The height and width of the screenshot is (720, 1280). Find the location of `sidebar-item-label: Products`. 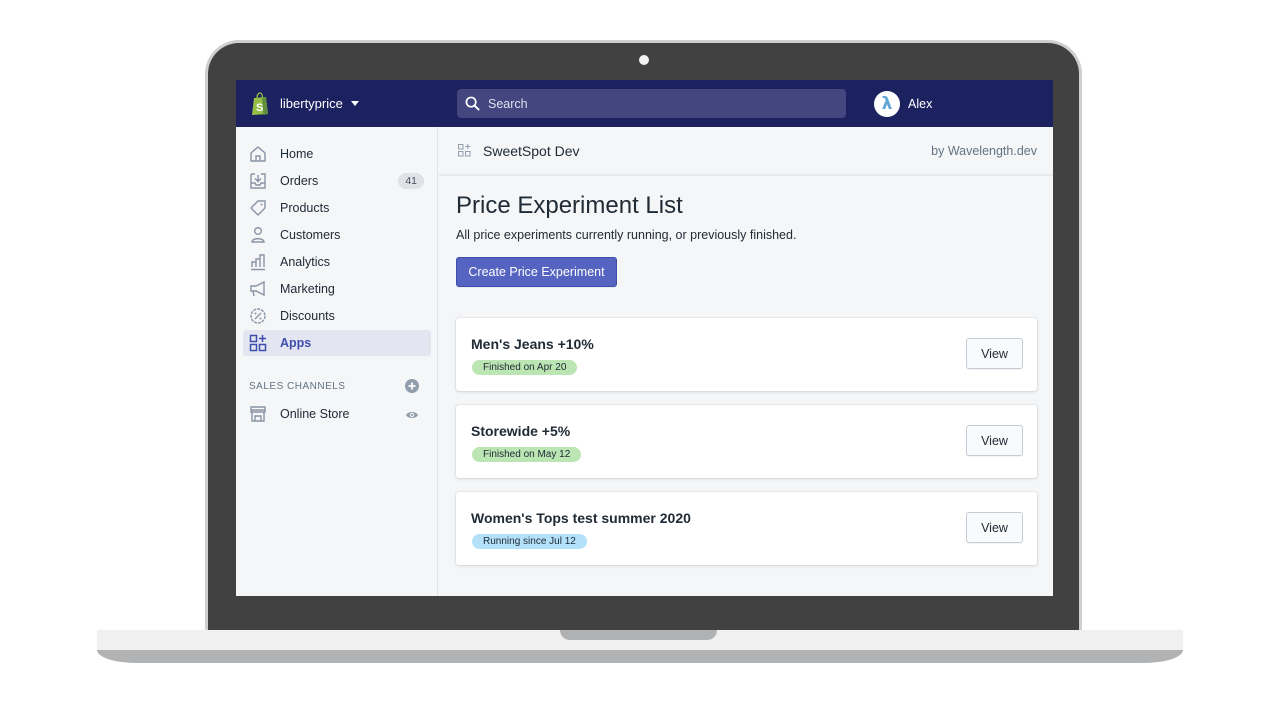

sidebar-item-label: Products is located at coordinates (305, 208).